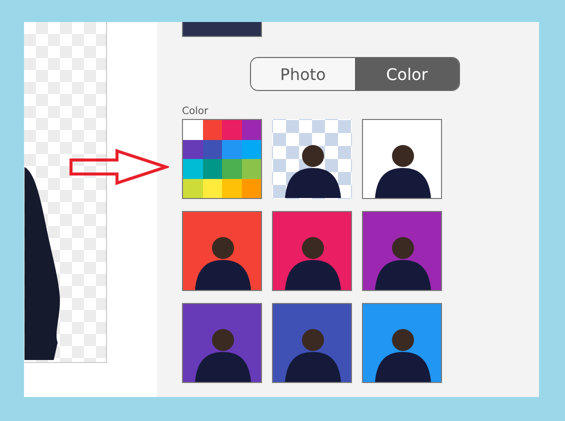 This screenshot has height=421, width=565. What do you see at coordinates (222, 29) in the screenshot?
I see `photo-thumbnail` at bounding box center [222, 29].